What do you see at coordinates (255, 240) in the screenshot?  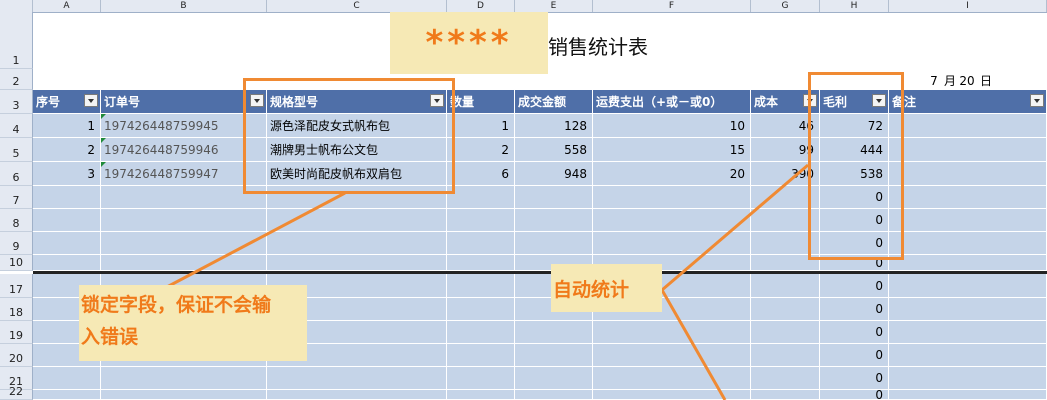 I see `connector-lock` at bounding box center [255, 240].